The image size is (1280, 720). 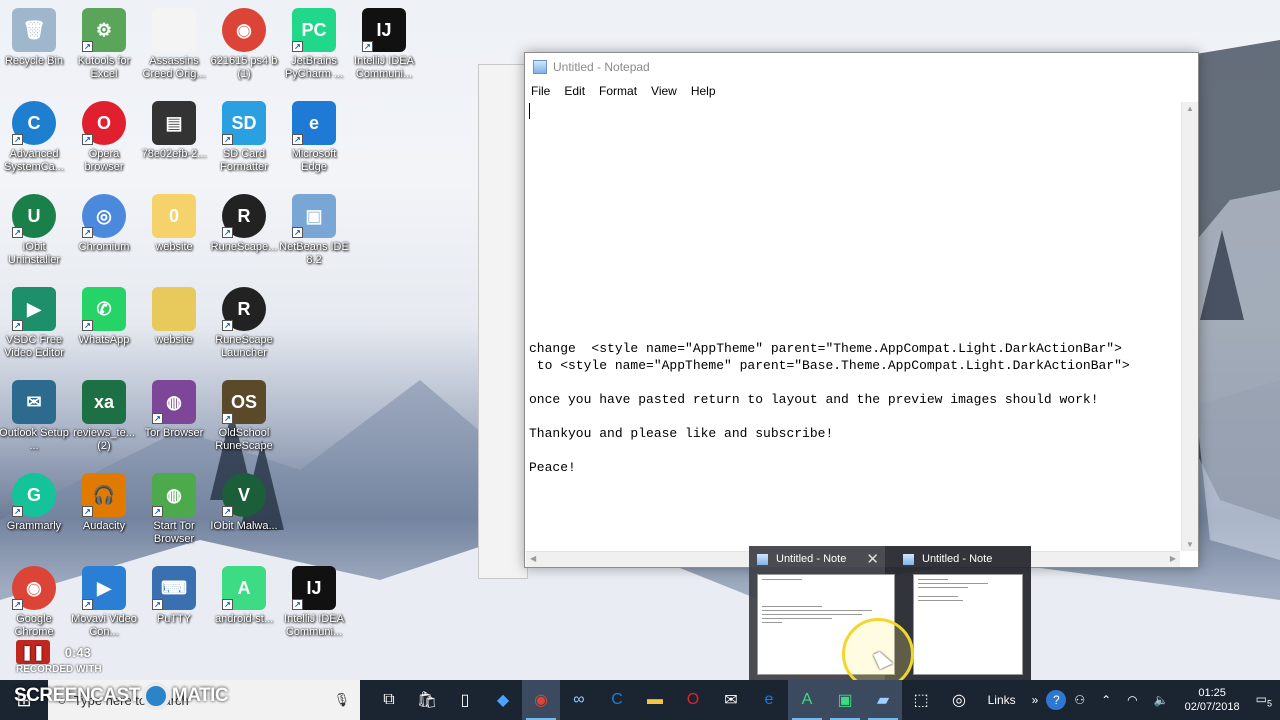 I want to click on file-icon: ▯, so click(x=465, y=700).